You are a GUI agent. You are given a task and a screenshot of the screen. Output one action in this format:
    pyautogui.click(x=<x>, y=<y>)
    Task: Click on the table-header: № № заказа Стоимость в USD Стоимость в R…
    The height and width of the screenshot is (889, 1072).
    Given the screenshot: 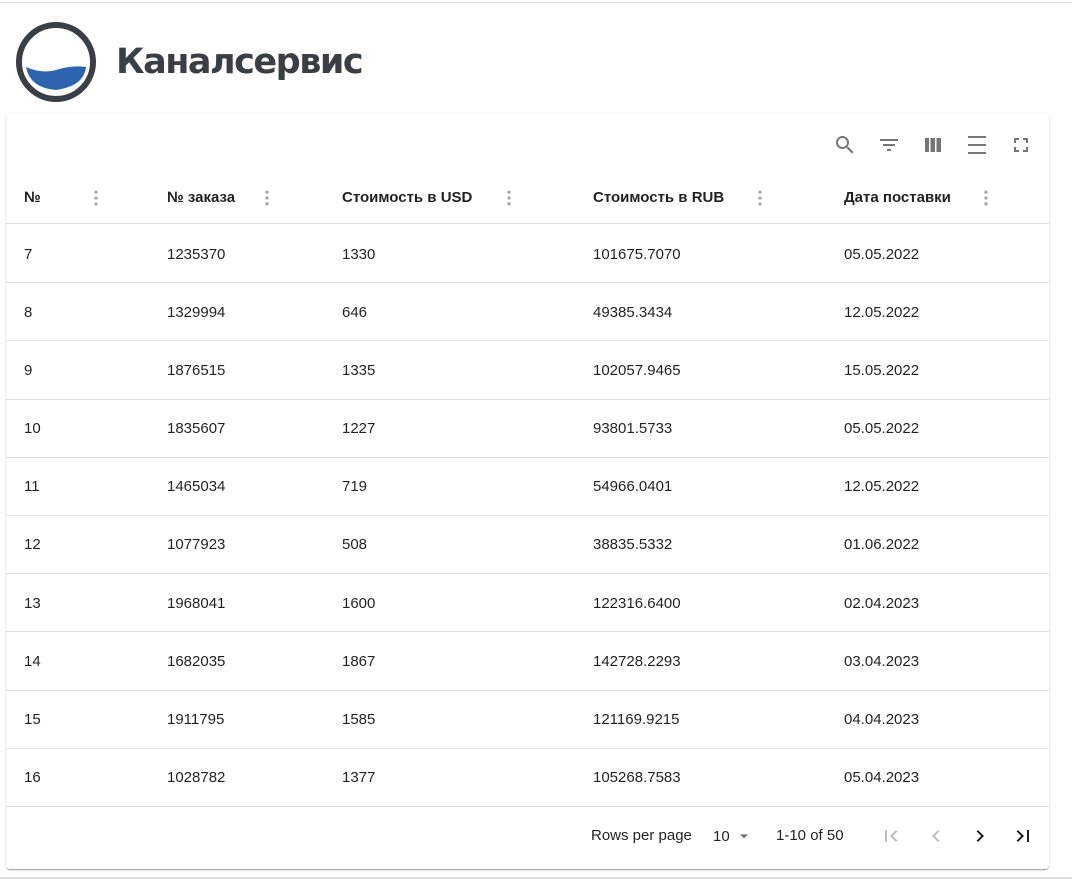 What is the action you would take?
    pyautogui.click(x=527, y=197)
    